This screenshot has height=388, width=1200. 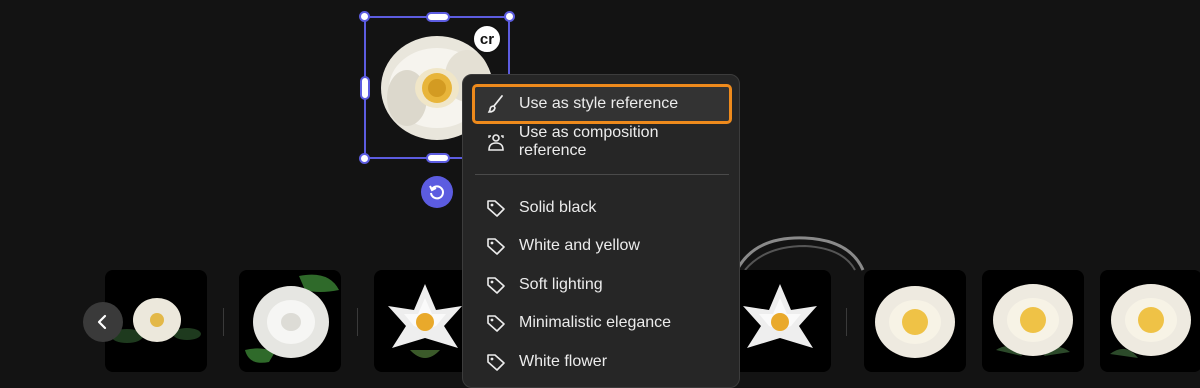 I want to click on menu-item-composition-reference: Use as composition reference, so click(x=602, y=141).